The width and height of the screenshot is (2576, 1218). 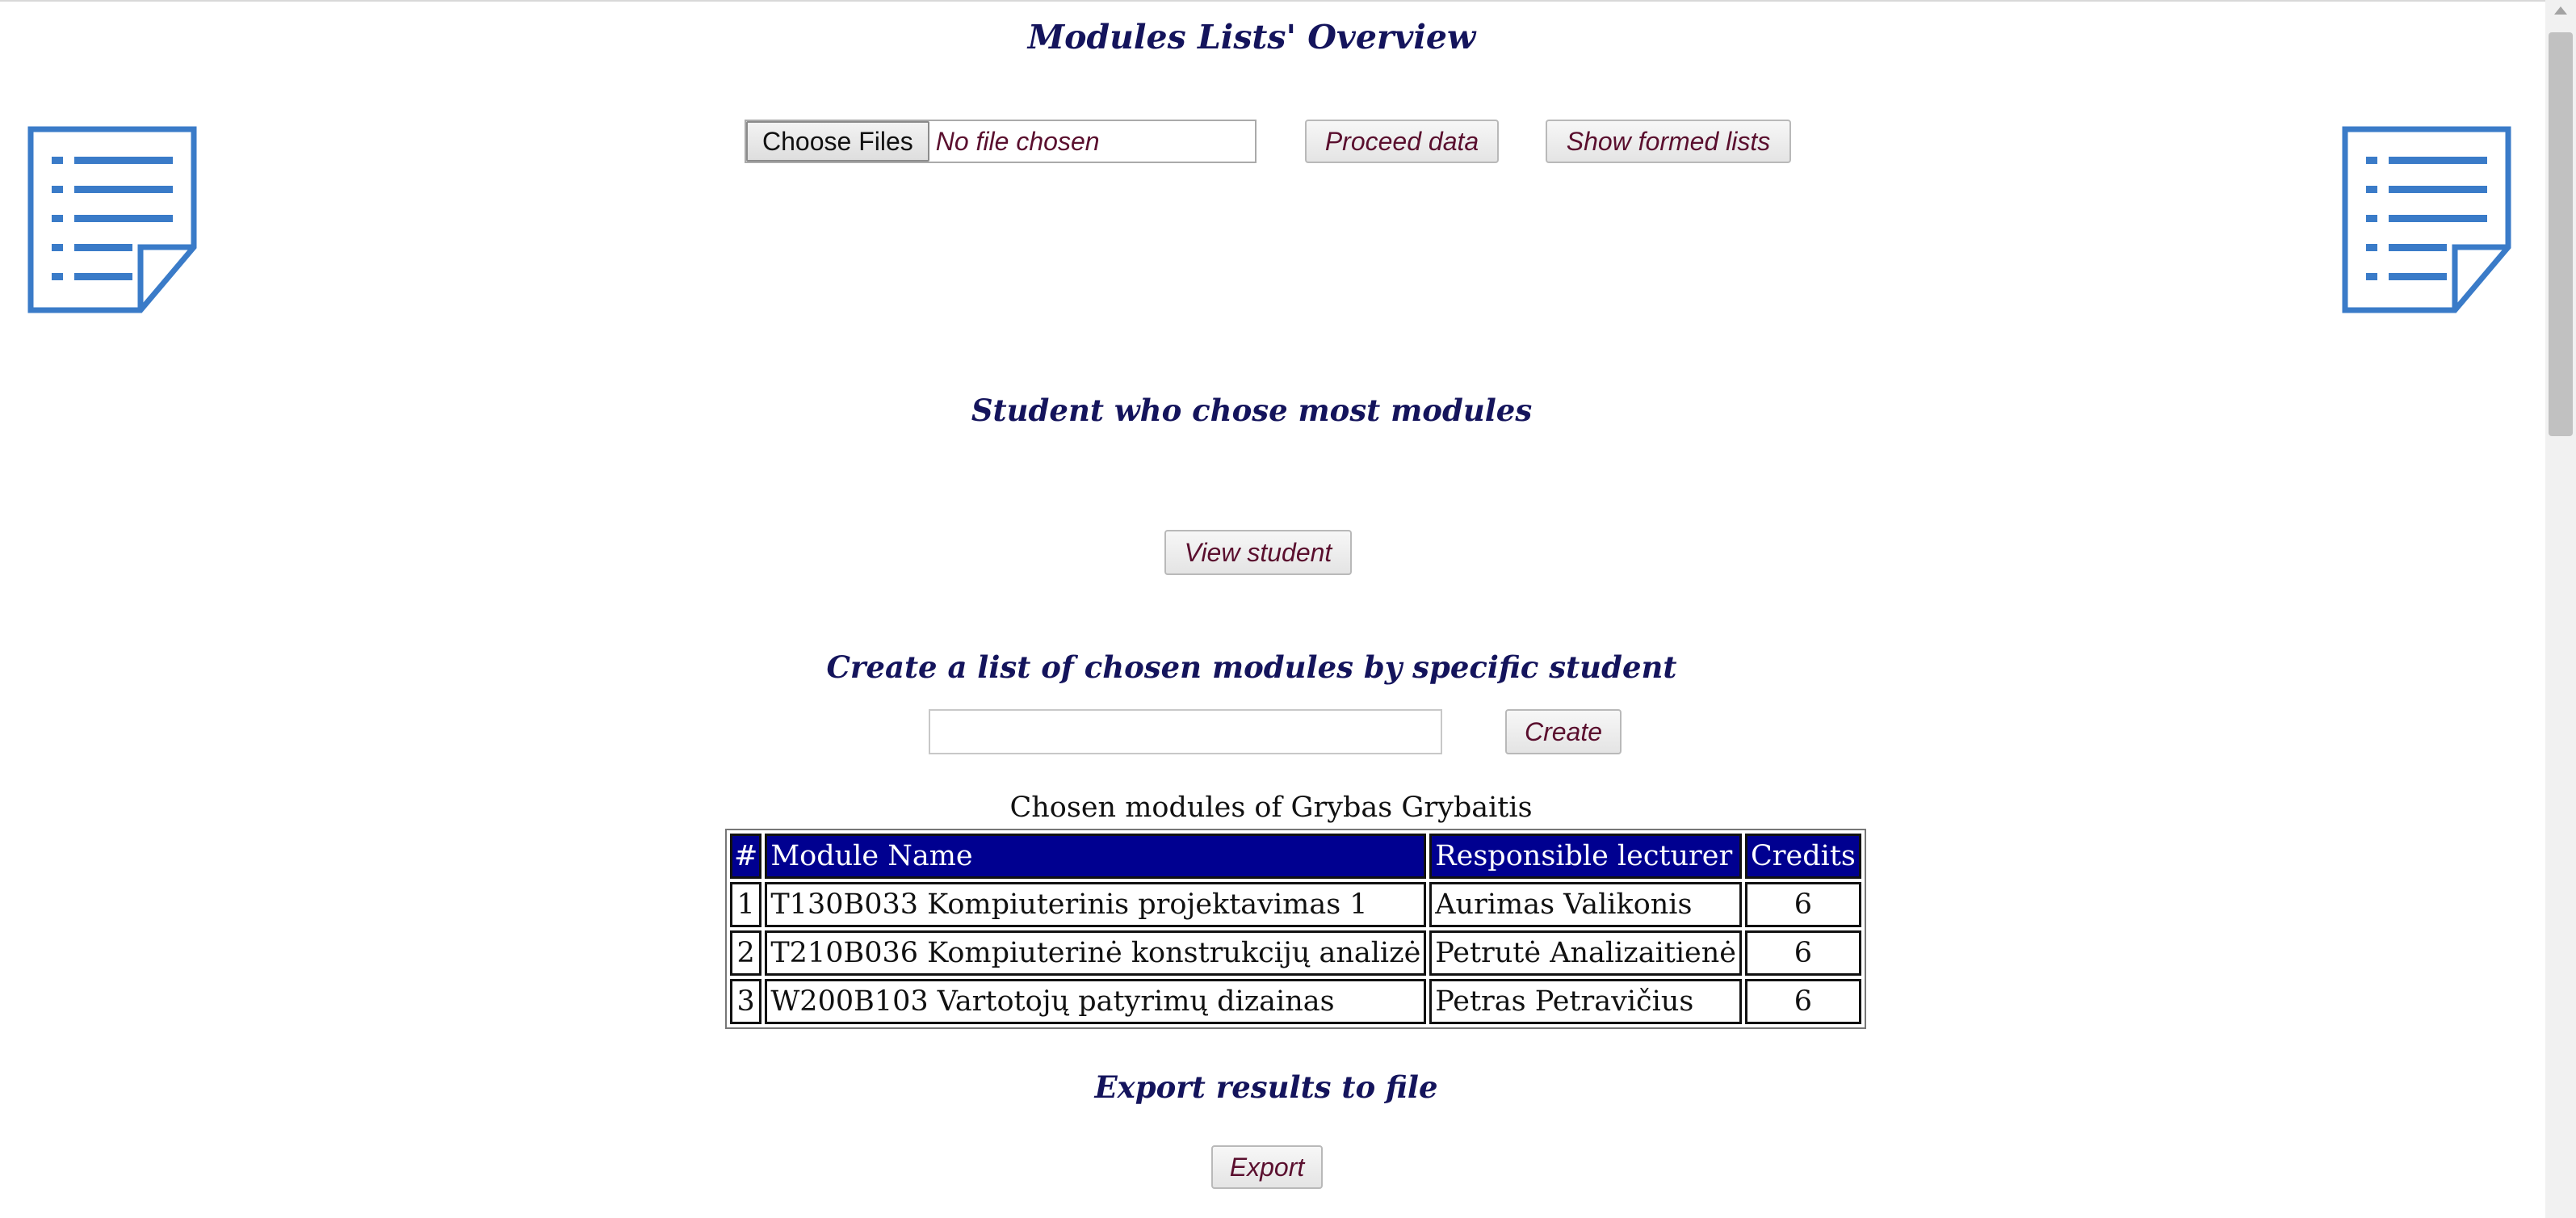 What do you see at coordinates (837, 141) in the screenshot?
I see `choose-files-button: Choose Files` at bounding box center [837, 141].